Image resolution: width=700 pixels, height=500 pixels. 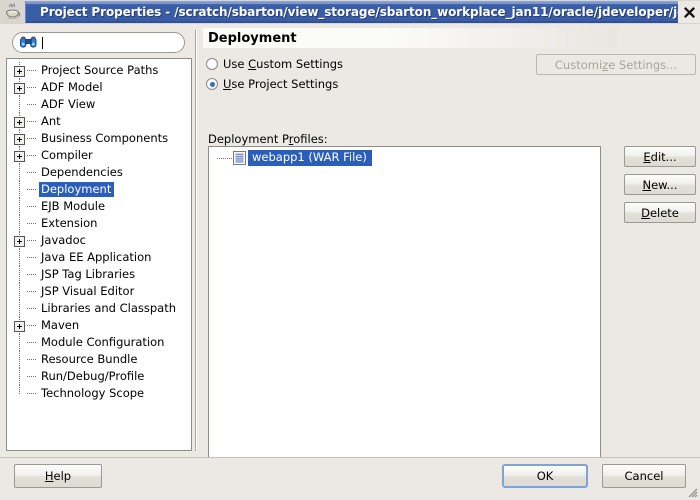 I want to click on sidebar-item-label: Javadoc, so click(x=63, y=240).